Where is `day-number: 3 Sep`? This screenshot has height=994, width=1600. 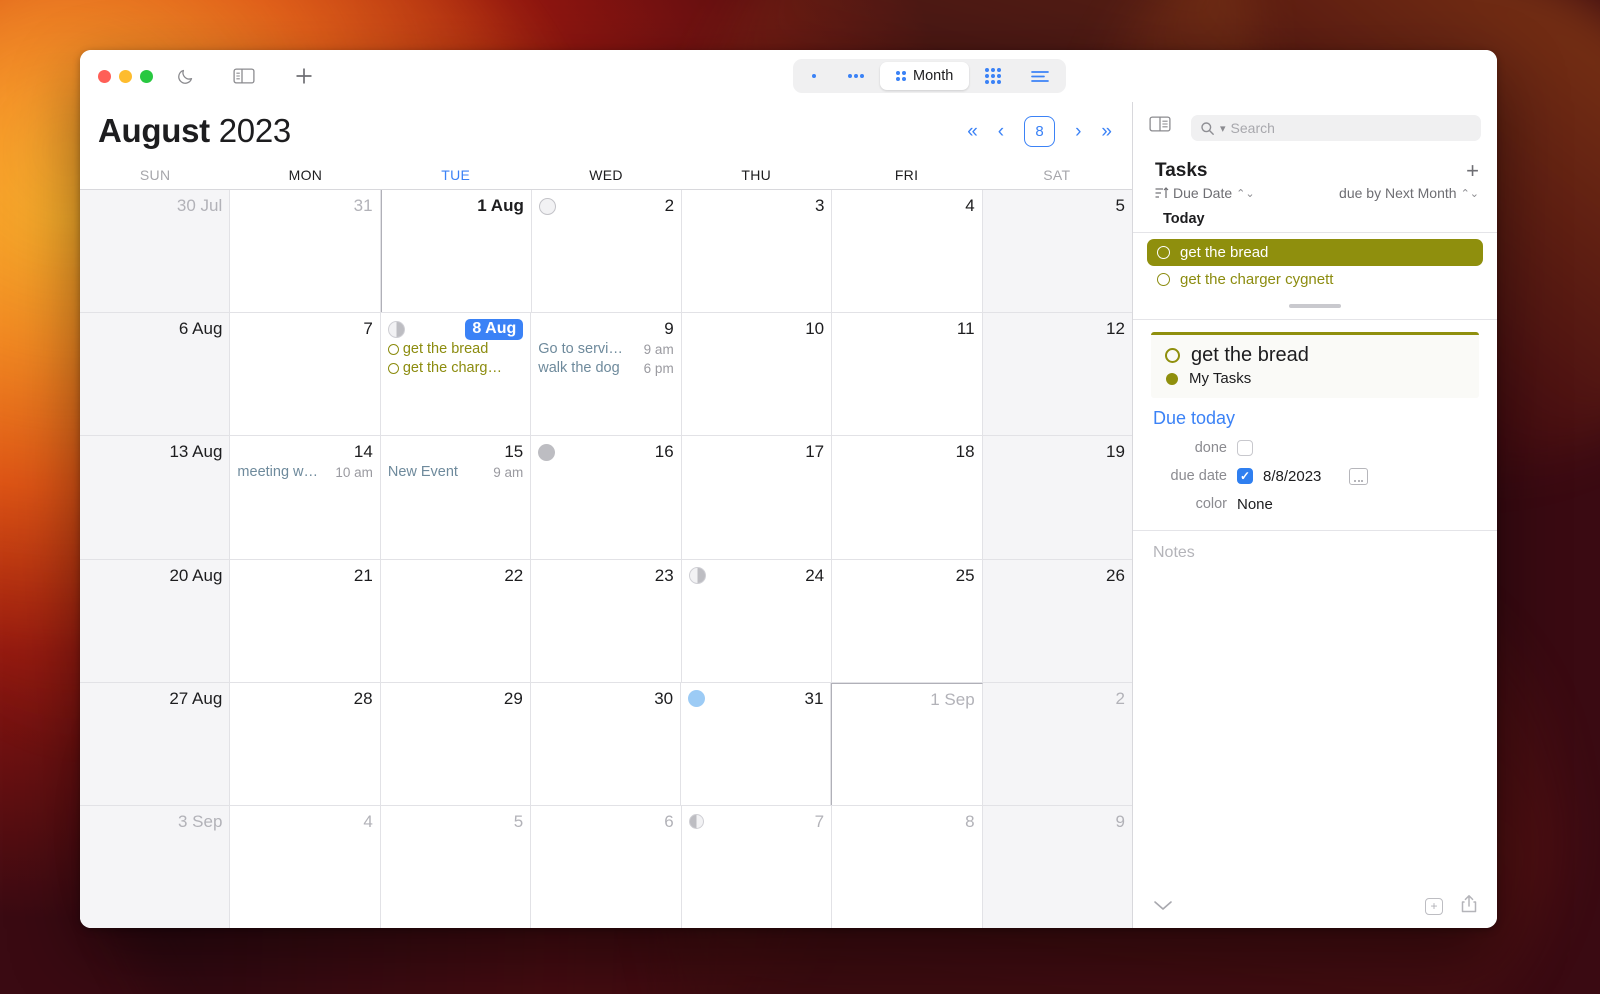 day-number: 3 Sep is located at coordinates (200, 822).